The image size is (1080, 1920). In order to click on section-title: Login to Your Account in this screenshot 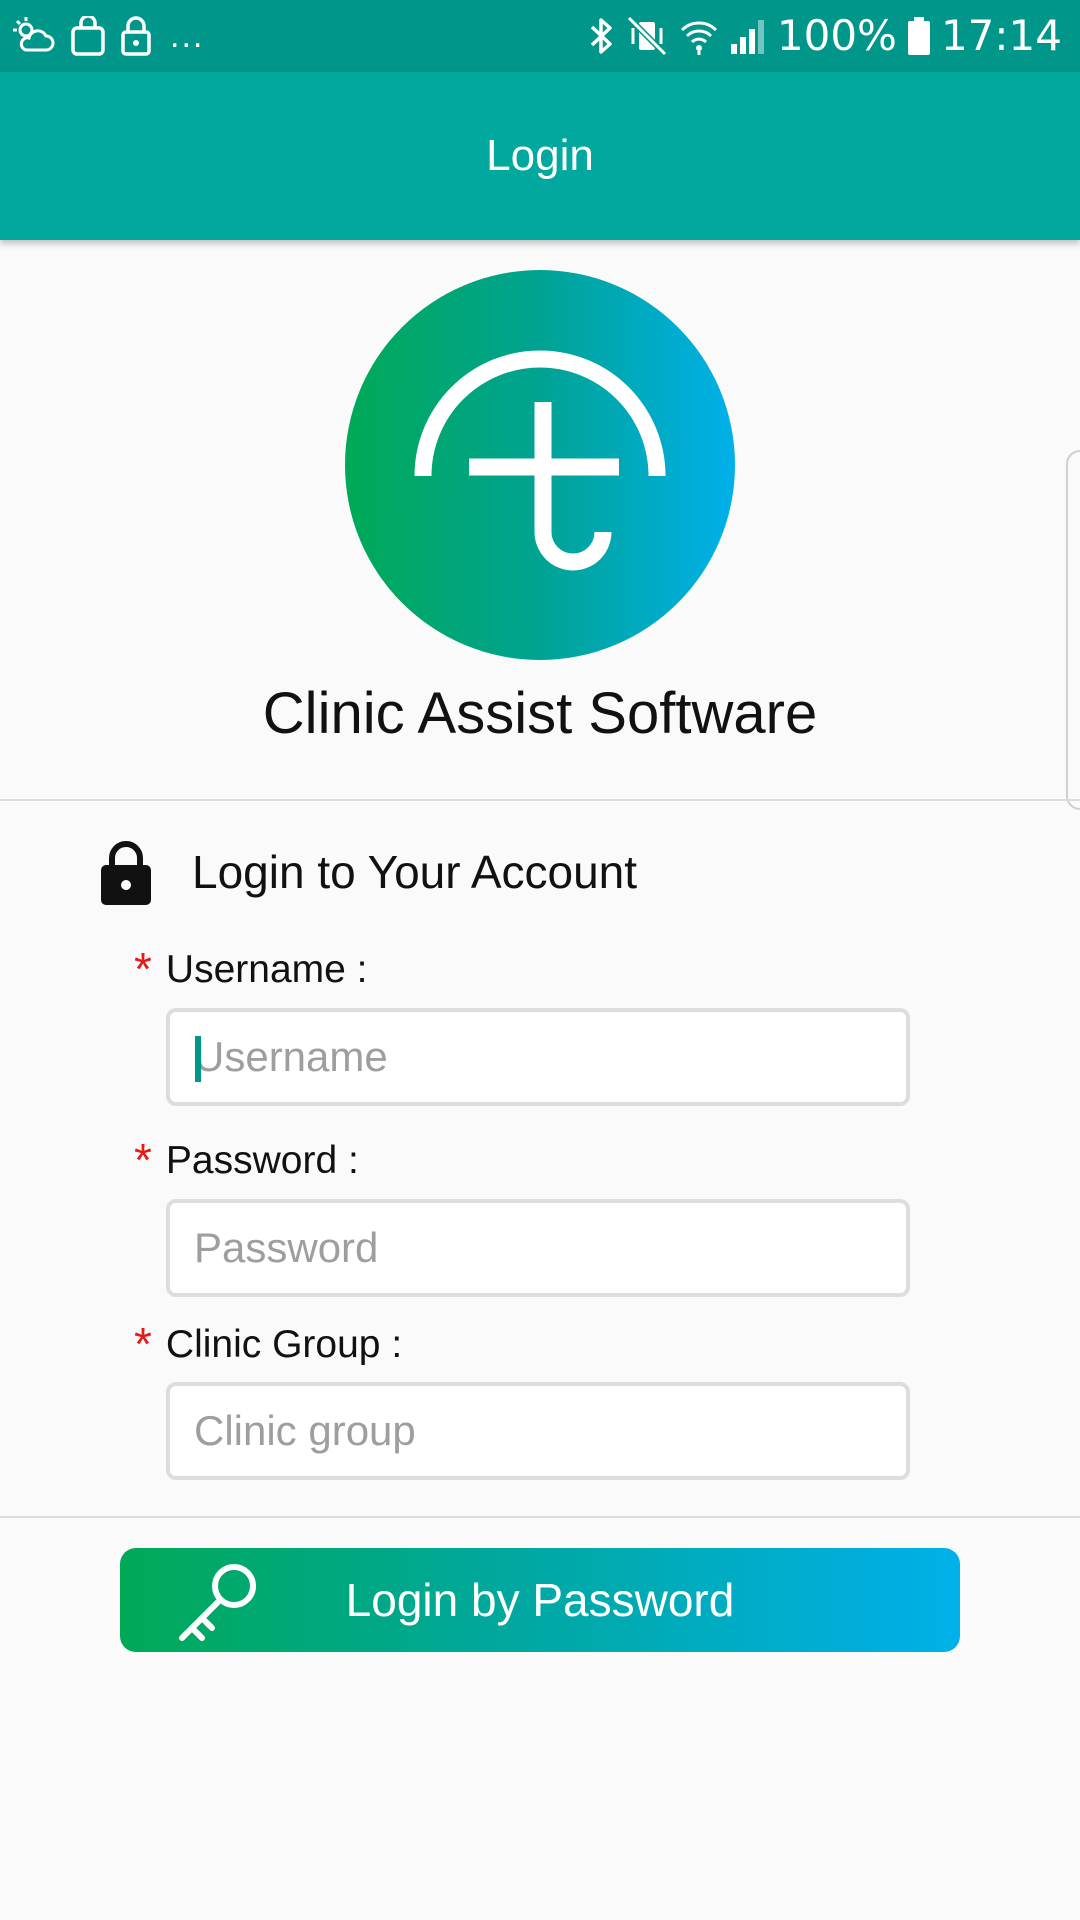, I will do `click(415, 872)`.